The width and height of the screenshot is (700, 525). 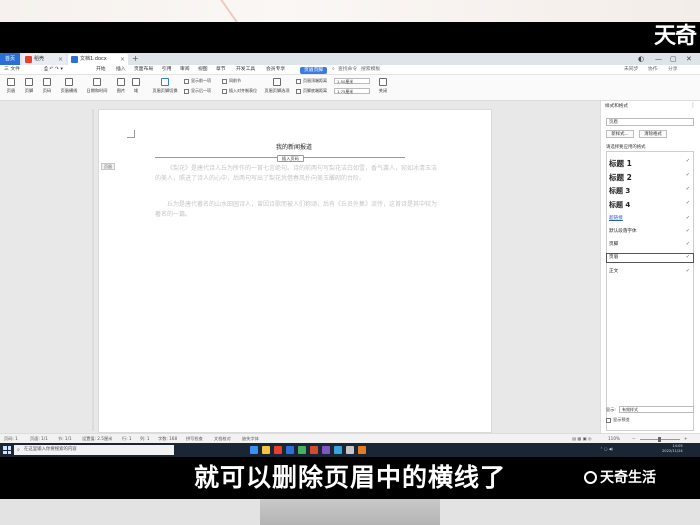 I want to click on insert-page-number-button: 插入页码, so click(x=290, y=158).